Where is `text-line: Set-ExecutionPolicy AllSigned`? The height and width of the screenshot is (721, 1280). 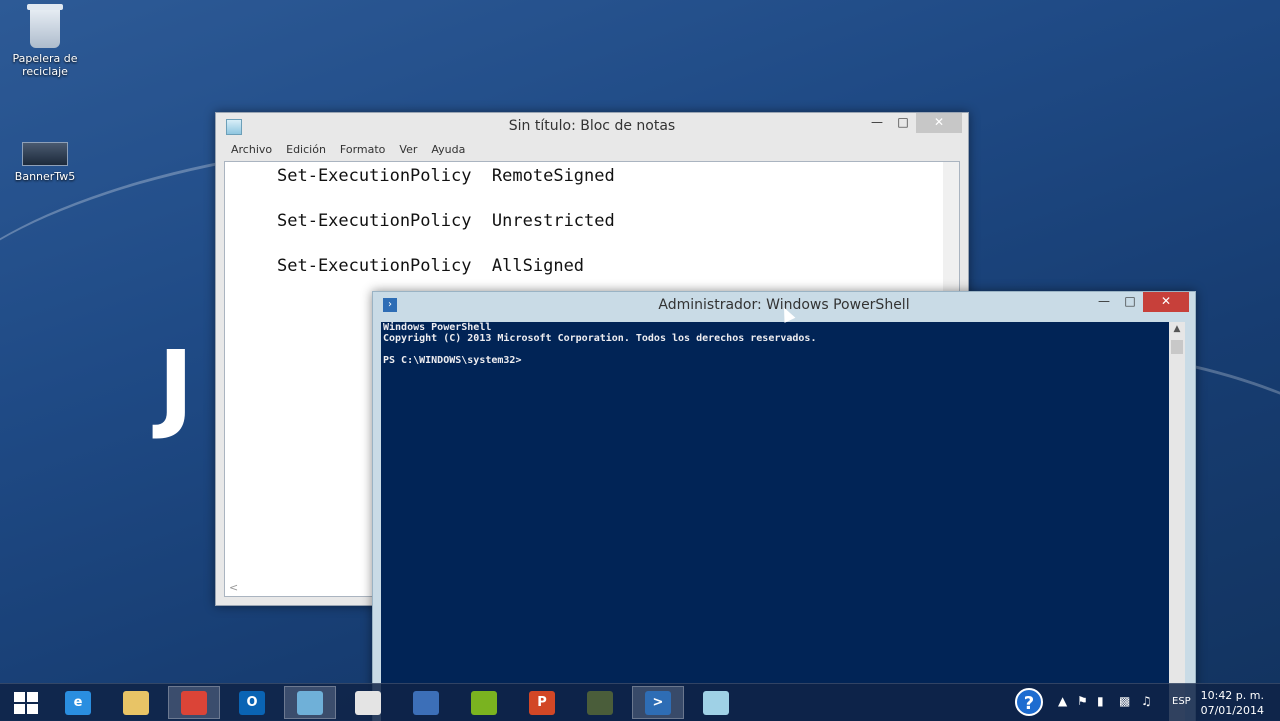
text-line: Set-ExecutionPolicy AllSigned is located at coordinates (431, 266).